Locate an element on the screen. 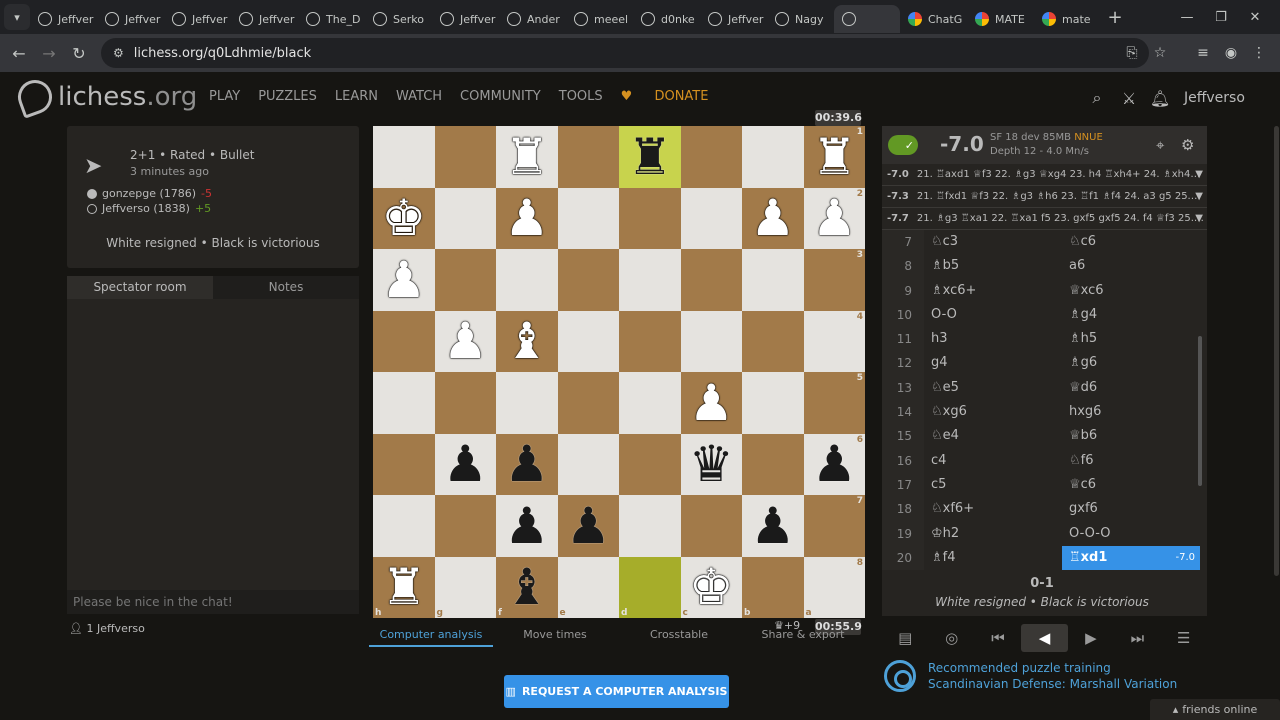  search-icon: ⌕ is located at coordinates (1097, 98).